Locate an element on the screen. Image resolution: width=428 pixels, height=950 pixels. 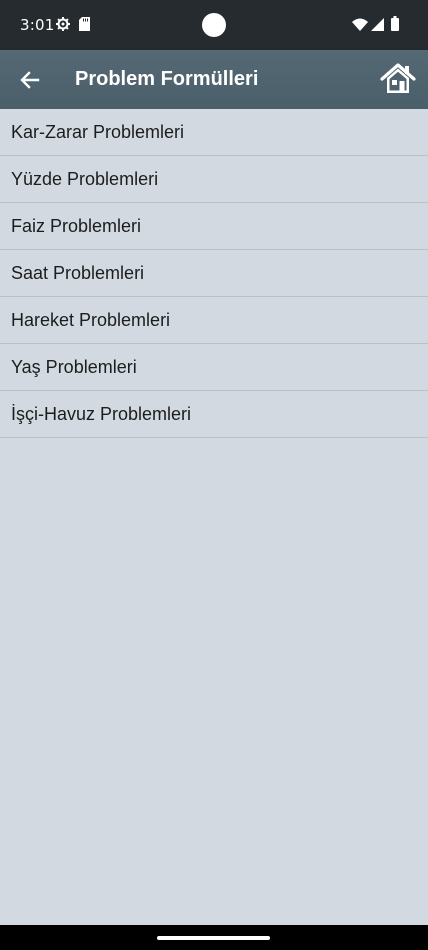
page-title: Problem Formülleri is located at coordinates (167, 79).